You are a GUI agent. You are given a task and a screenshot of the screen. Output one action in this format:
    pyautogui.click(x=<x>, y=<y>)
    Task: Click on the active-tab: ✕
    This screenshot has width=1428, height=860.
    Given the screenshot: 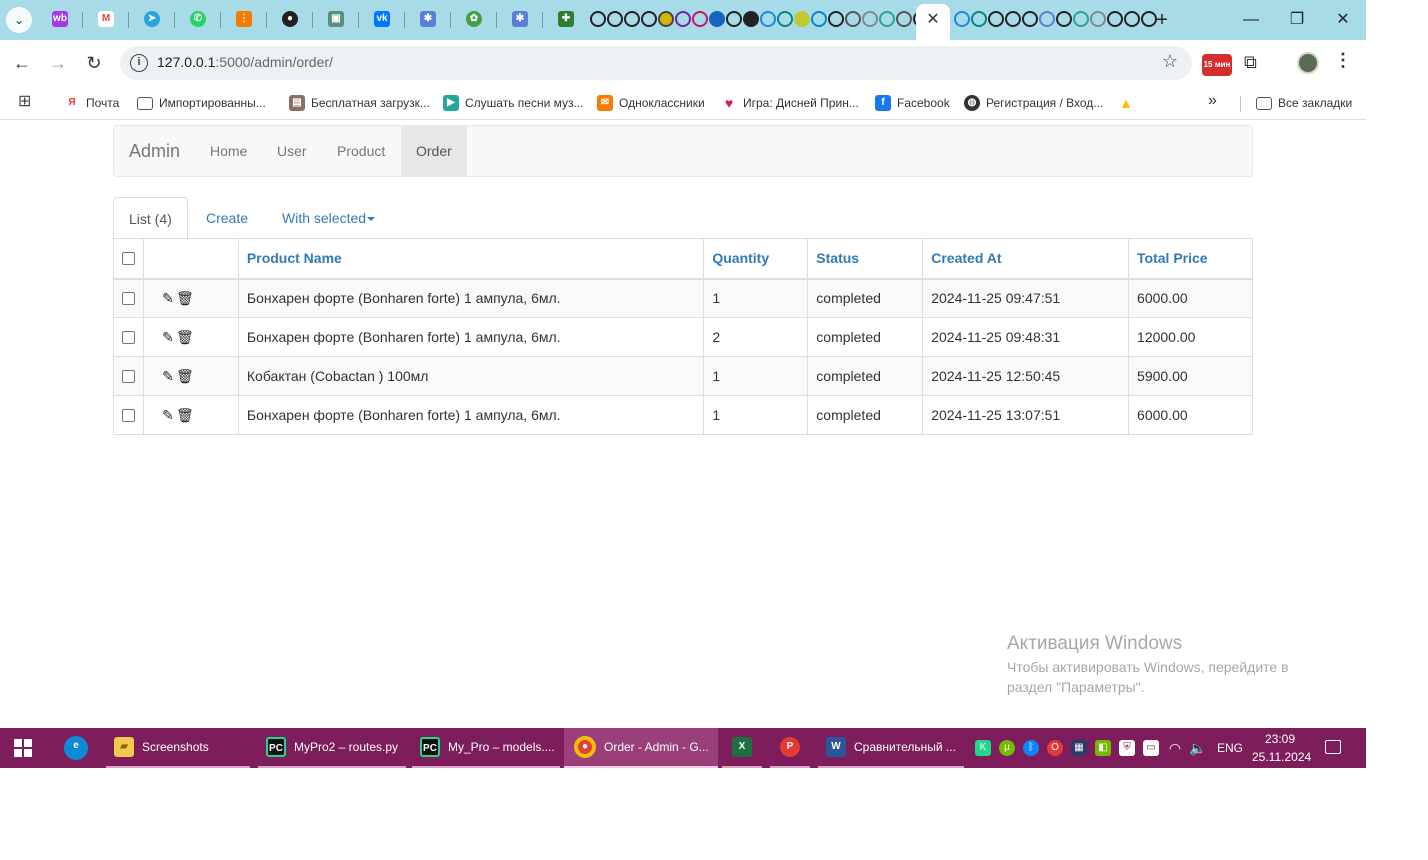 What is the action you would take?
    pyautogui.click(x=933, y=22)
    